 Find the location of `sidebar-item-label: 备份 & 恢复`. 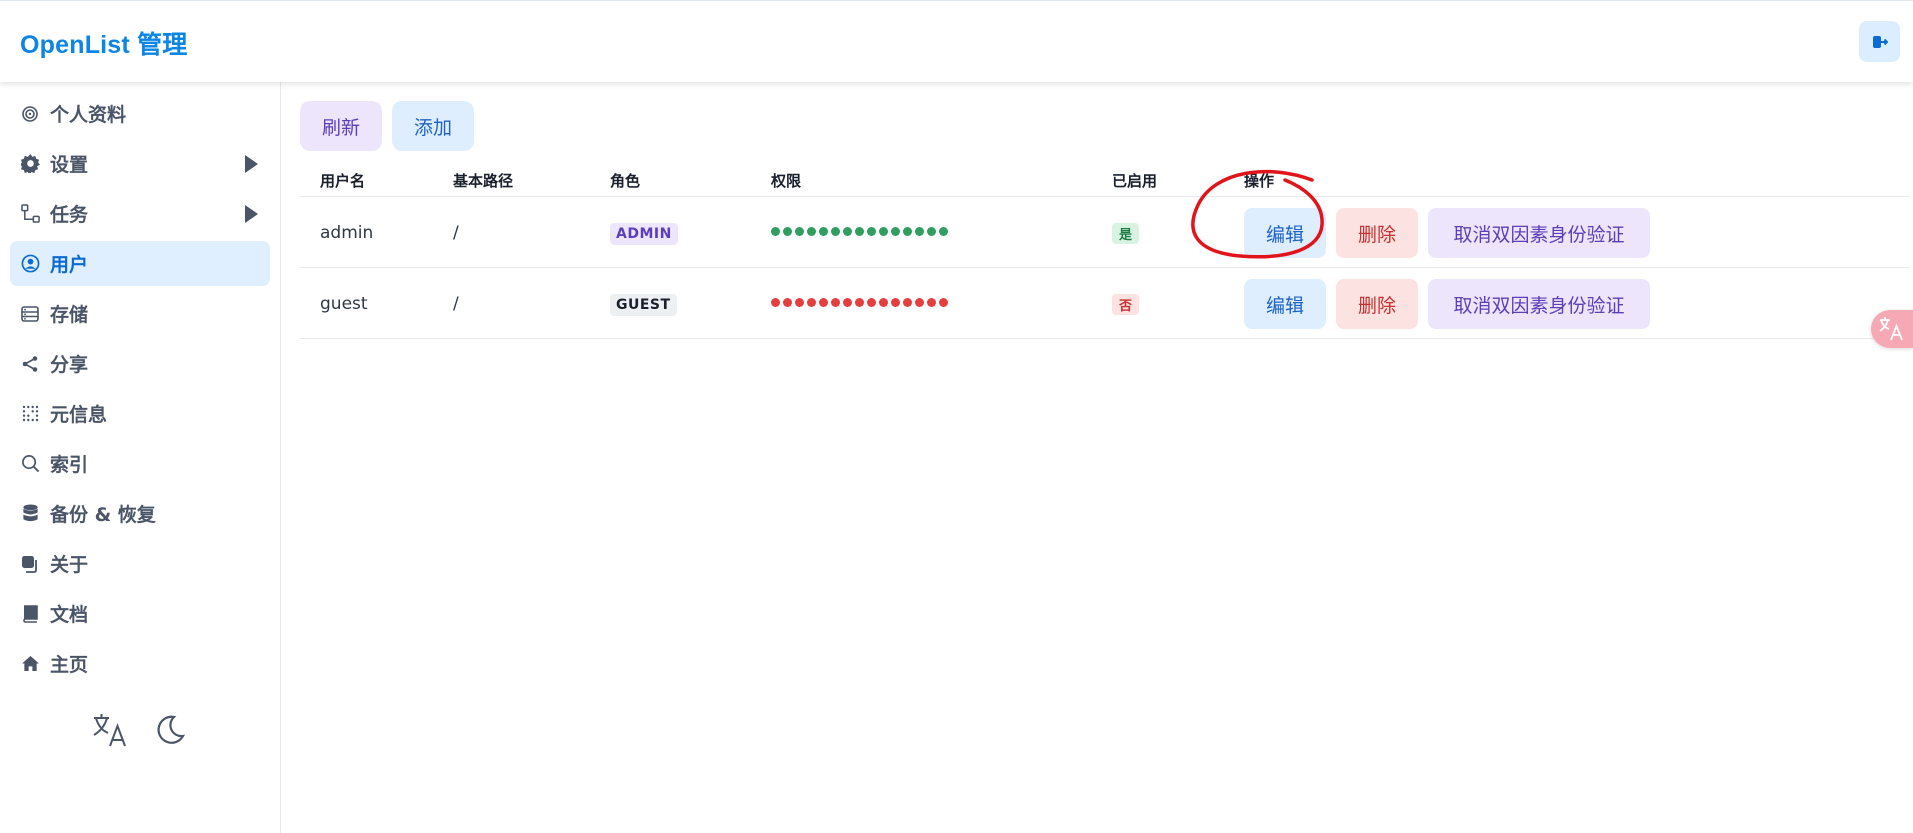

sidebar-item-label: 备份 & 恢复 is located at coordinates (103, 515).